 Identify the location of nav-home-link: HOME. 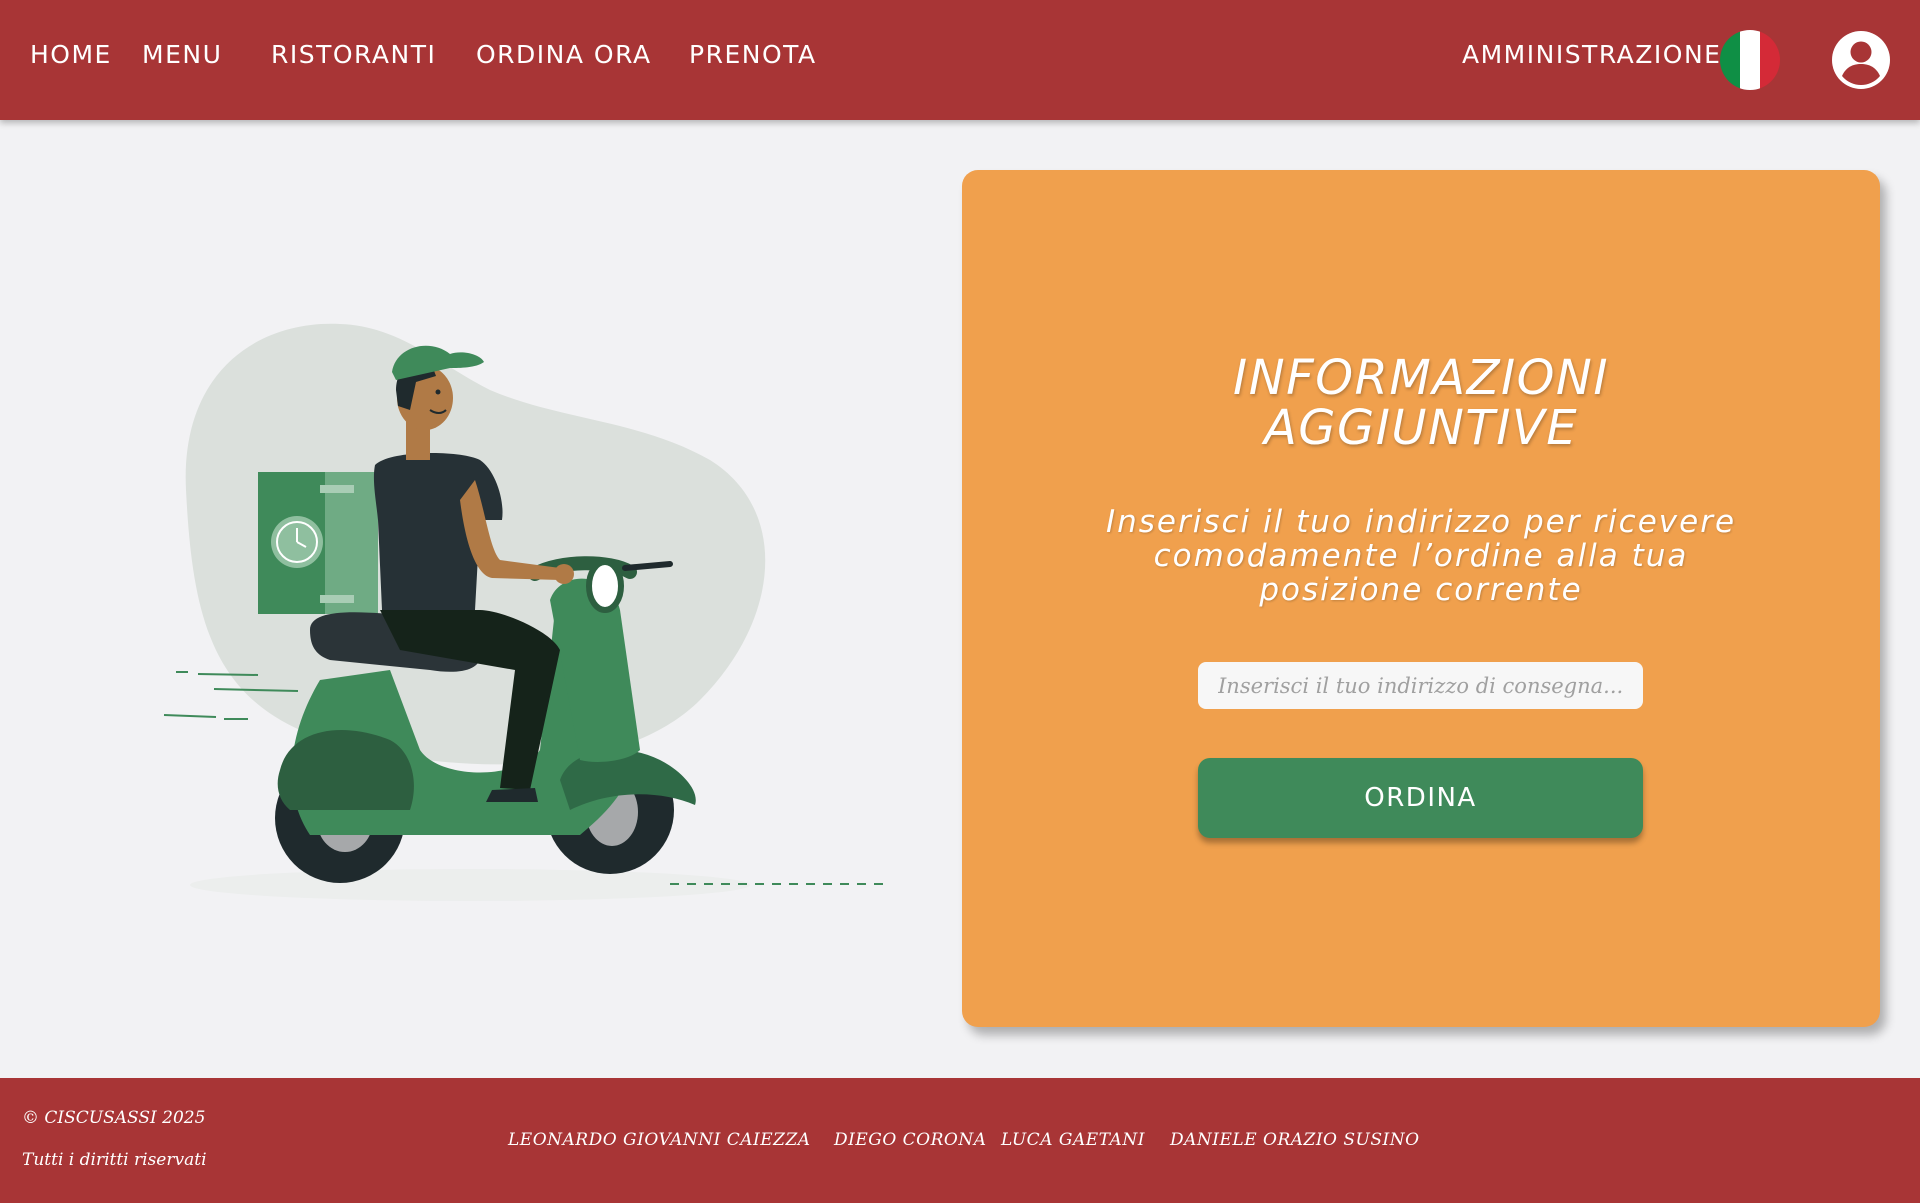
(71, 54).